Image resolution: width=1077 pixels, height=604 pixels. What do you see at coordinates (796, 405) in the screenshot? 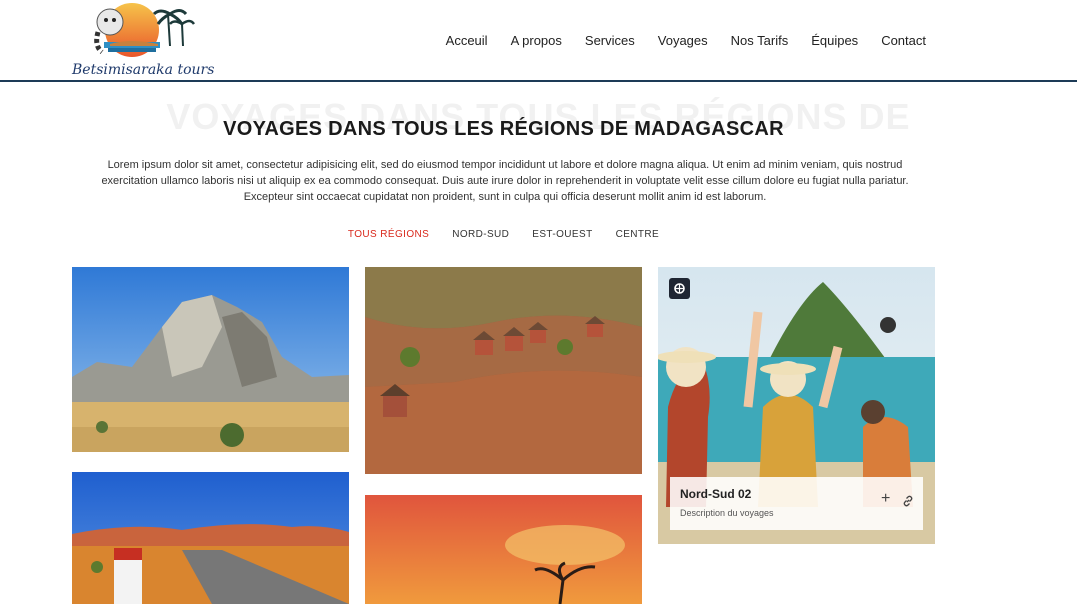
I see `gallery-item-travelers-bay: Nord-Sud 02 Description du voyages +` at bounding box center [796, 405].